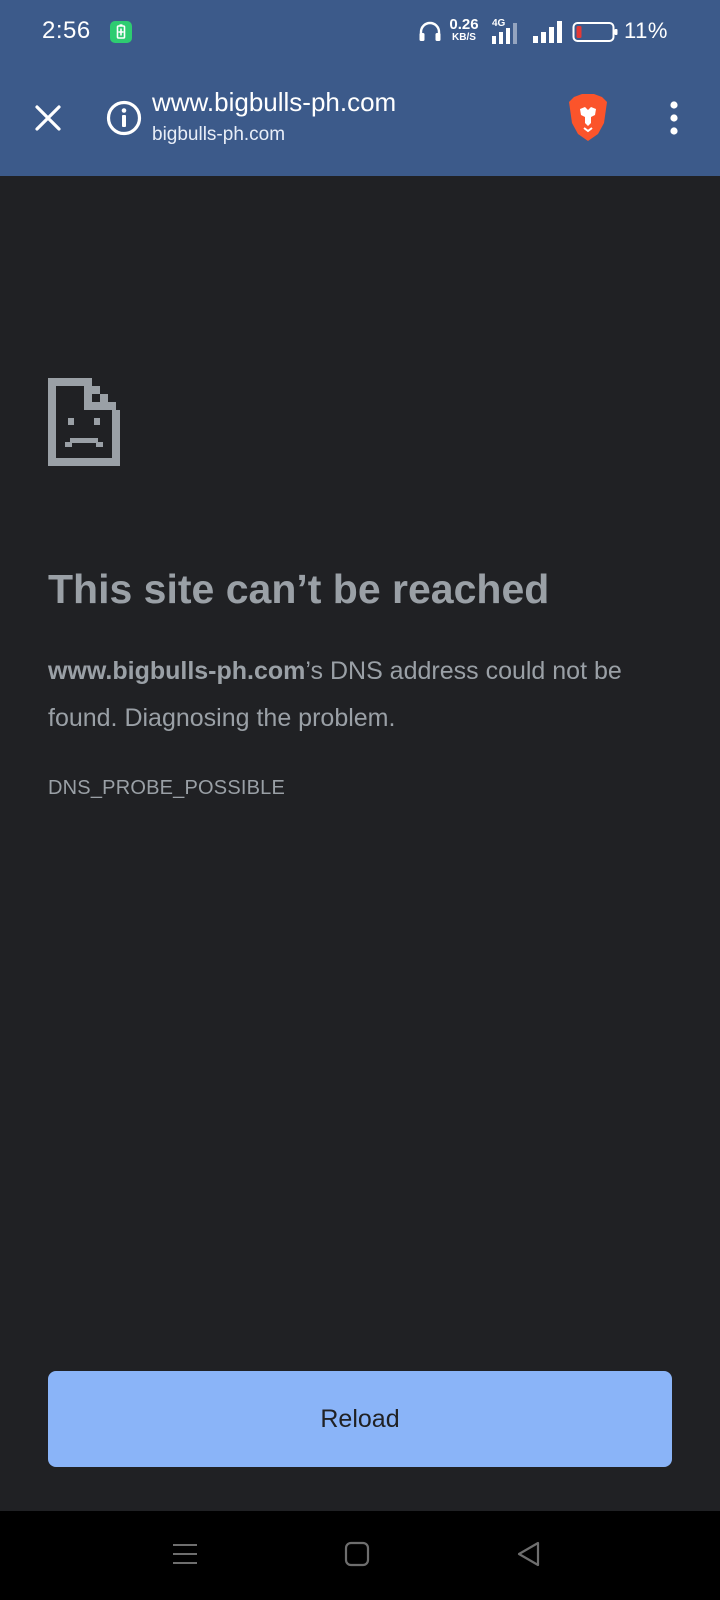 The width and height of the screenshot is (720, 1600). Describe the element at coordinates (167, 788) in the screenshot. I see `error-code: DNS_PROBE_POSSIBLE` at that location.